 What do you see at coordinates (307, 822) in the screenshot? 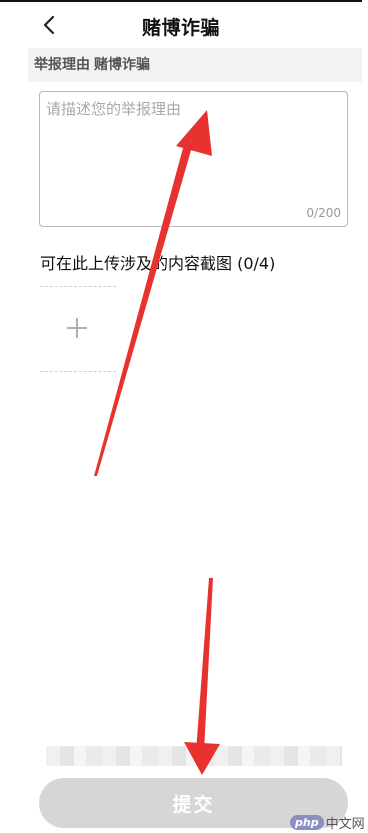
I see `watermark-logo: php` at bounding box center [307, 822].